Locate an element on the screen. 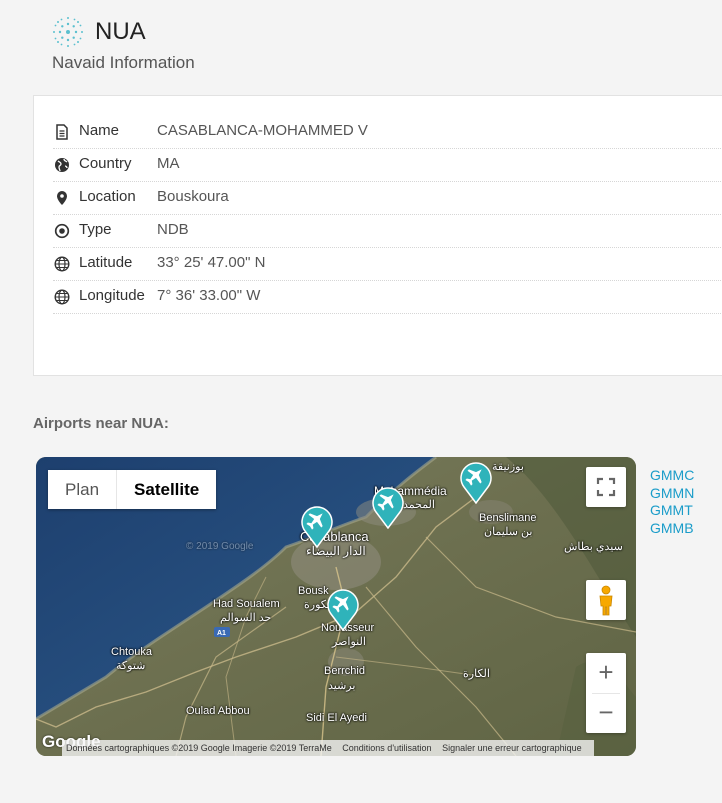  detail-row-type: Type NDB is located at coordinates (387, 231).